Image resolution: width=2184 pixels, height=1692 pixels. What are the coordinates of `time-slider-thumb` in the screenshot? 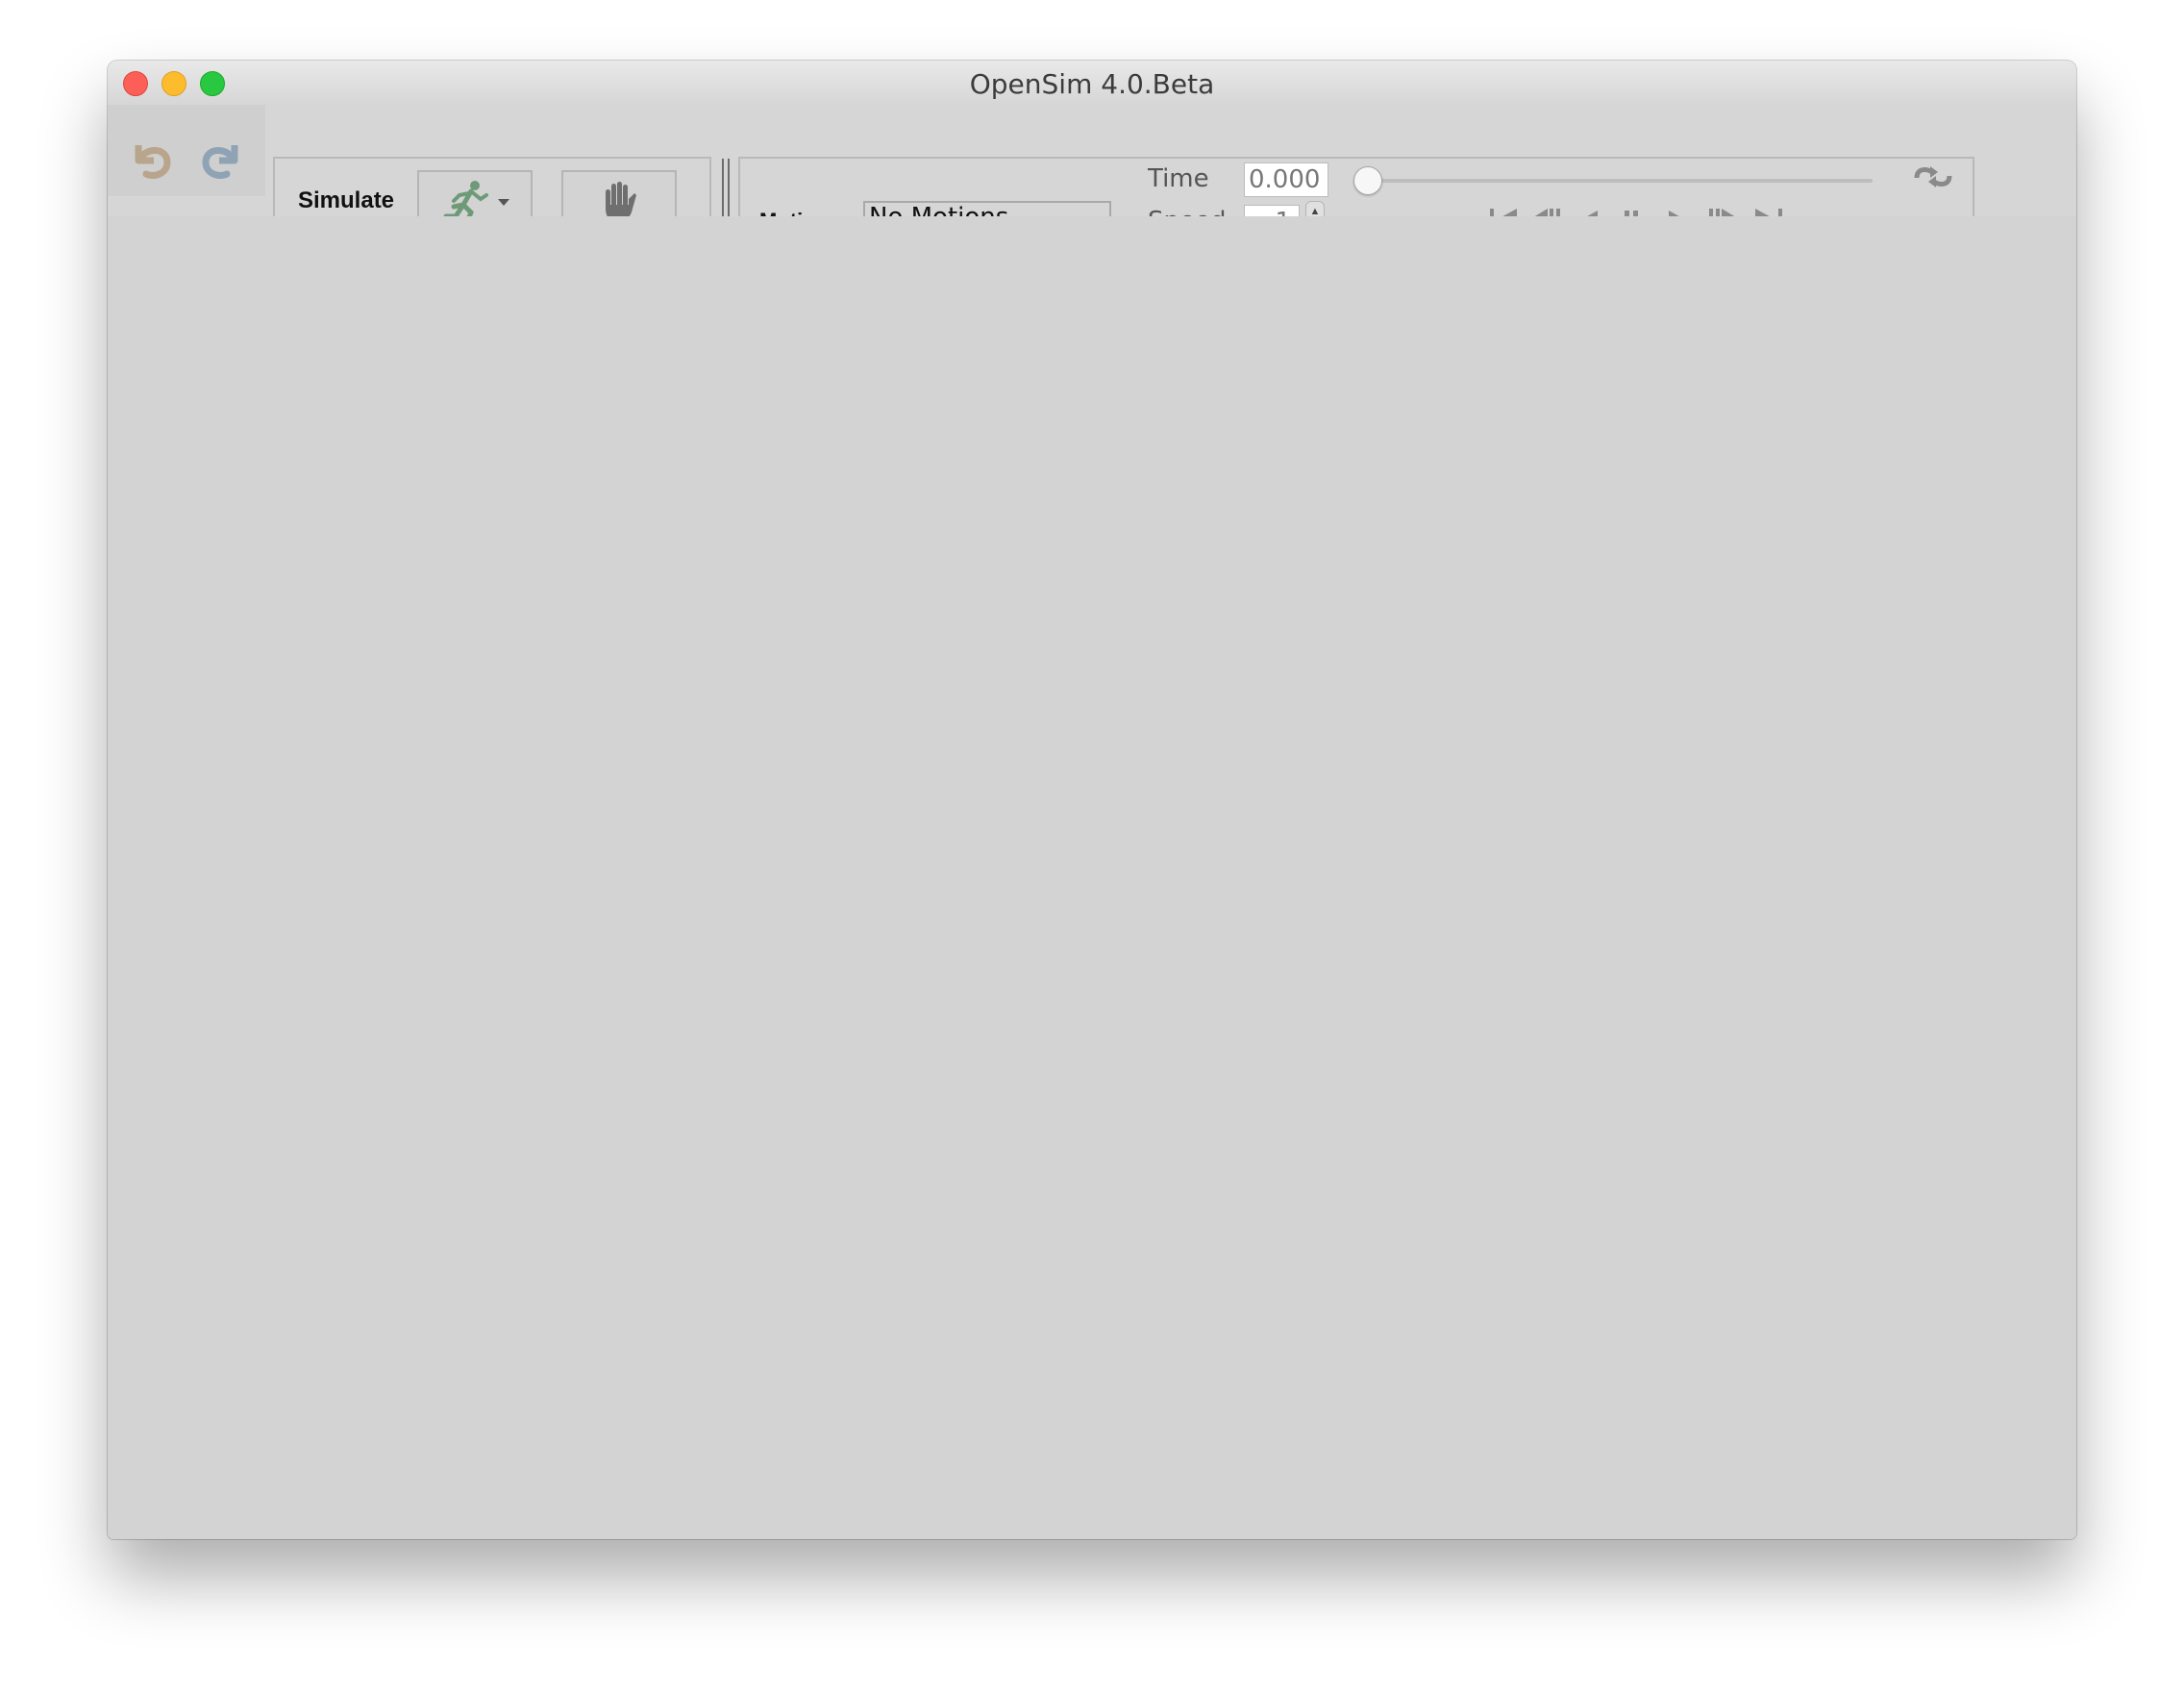 It's located at (1368, 180).